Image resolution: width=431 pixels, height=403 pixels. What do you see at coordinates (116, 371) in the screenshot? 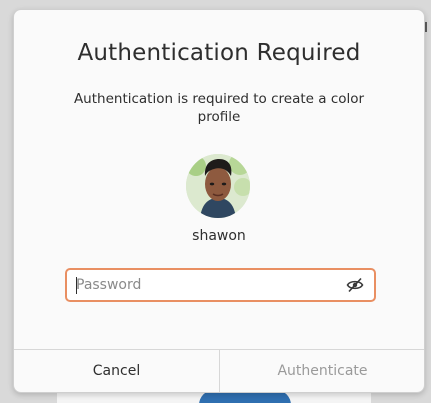
I see `cancel-button: Cancel` at bounding box center [116, 371].